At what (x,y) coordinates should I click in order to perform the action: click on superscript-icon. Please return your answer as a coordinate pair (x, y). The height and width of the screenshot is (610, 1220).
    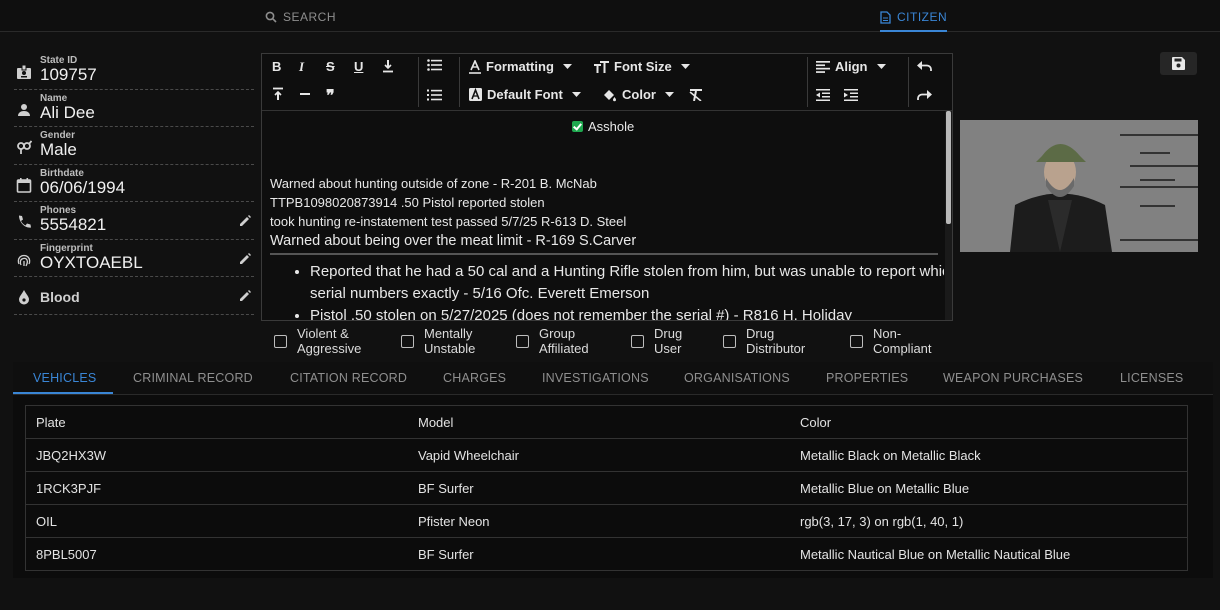
    Looking at the image, I should click on (278, 94).